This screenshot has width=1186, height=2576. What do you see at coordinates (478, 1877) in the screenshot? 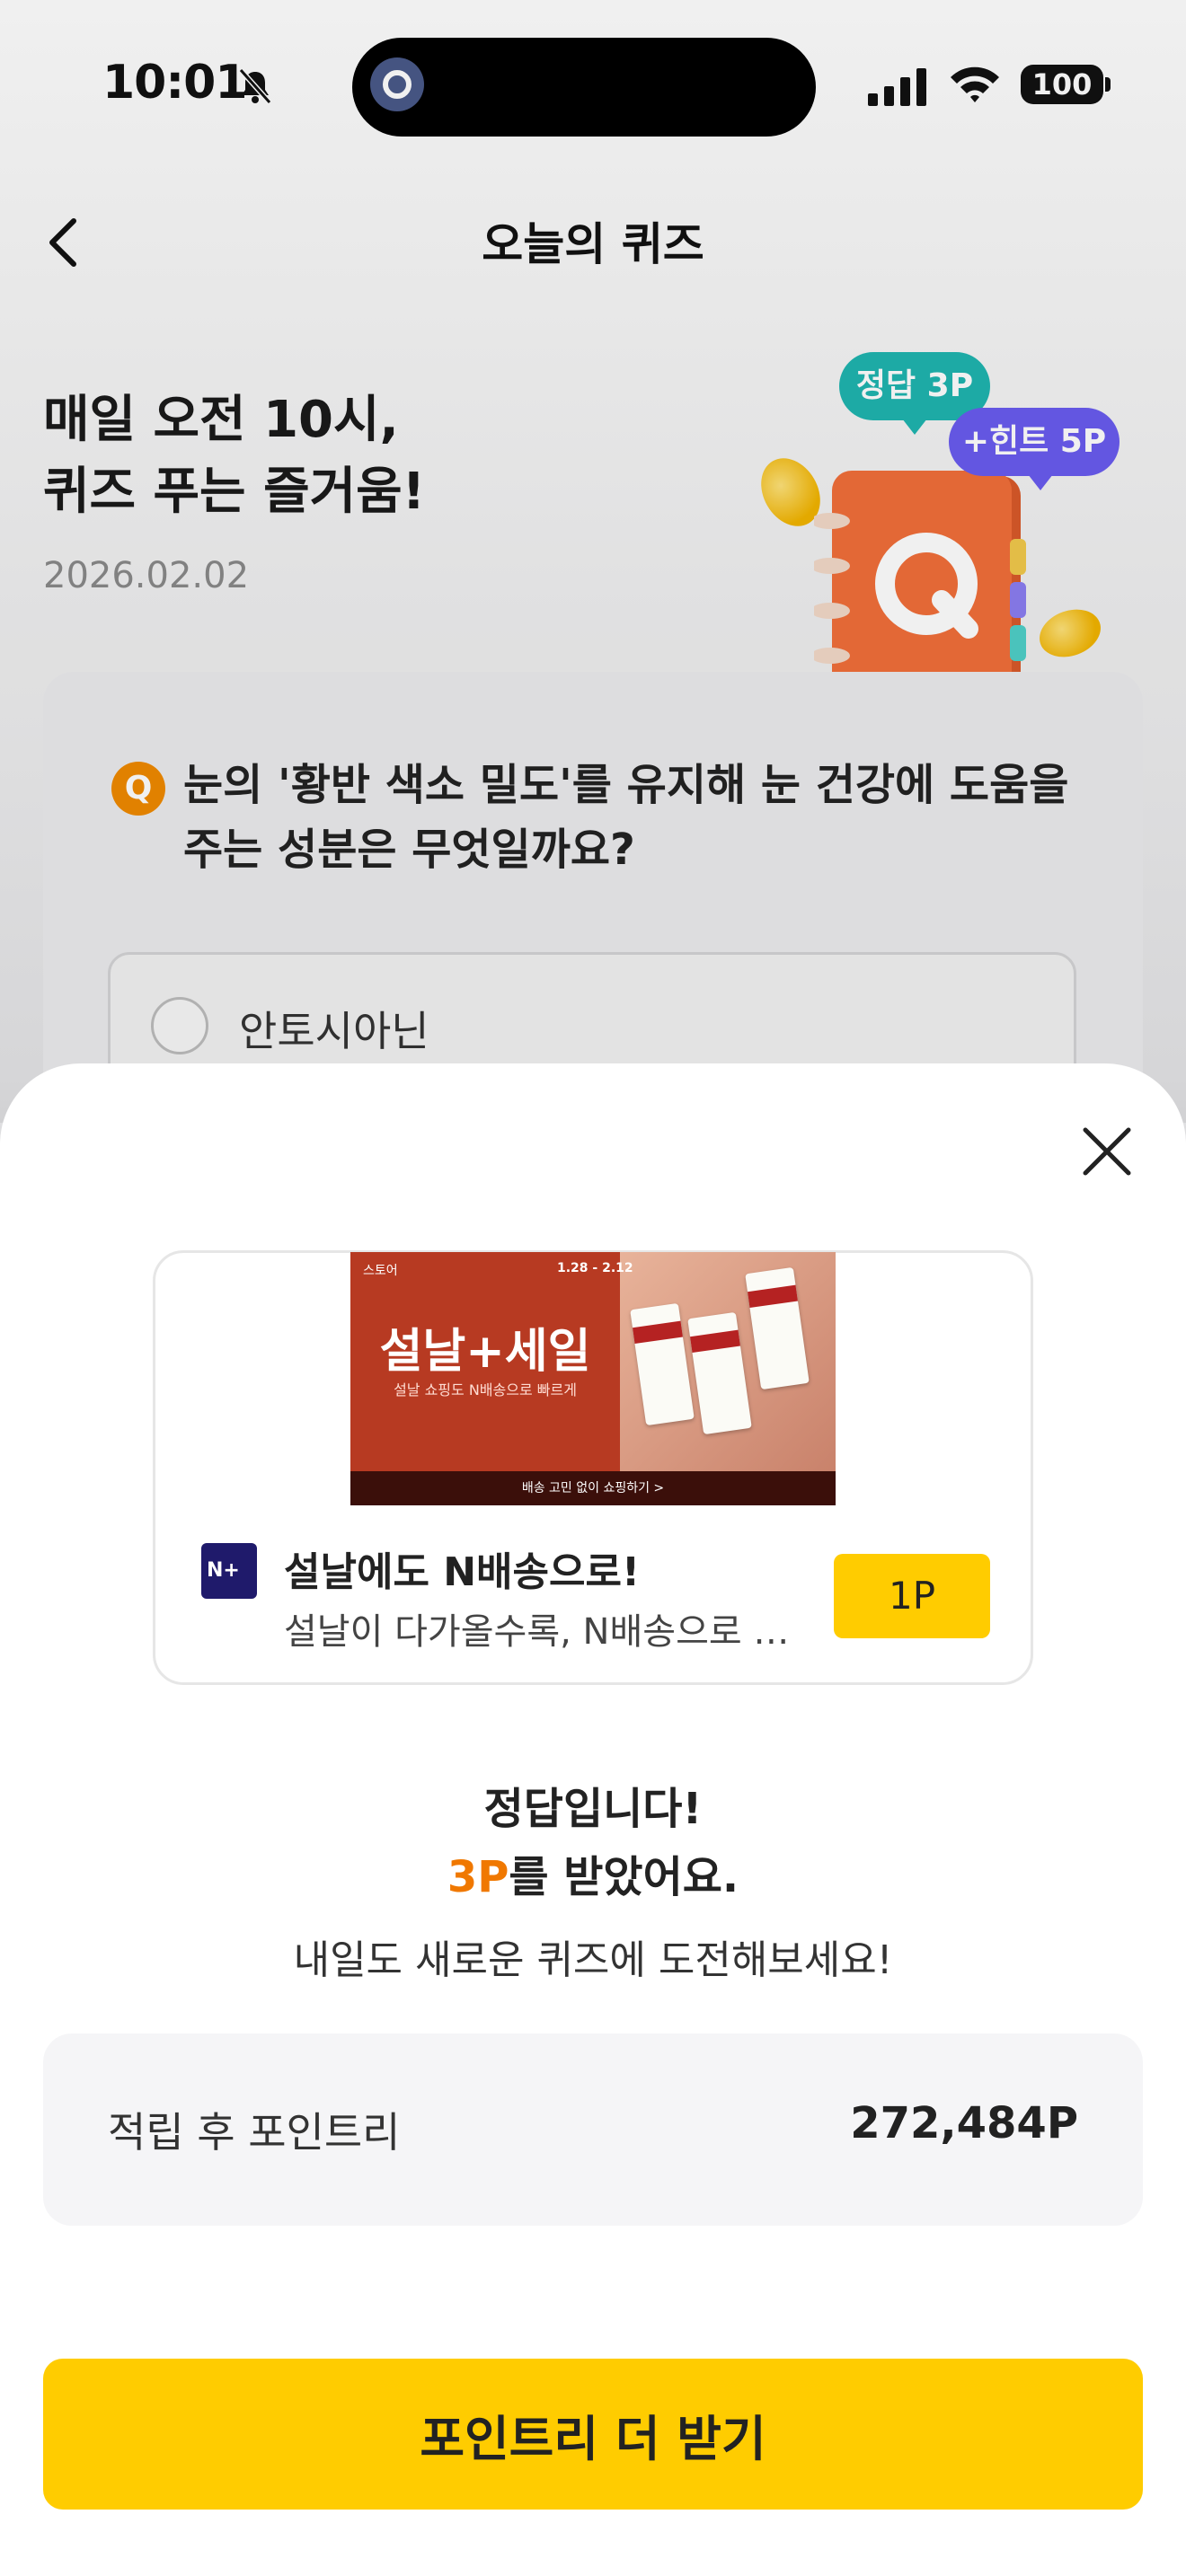
I see `earned-points: 3P` at bounding box center [478, 1877].